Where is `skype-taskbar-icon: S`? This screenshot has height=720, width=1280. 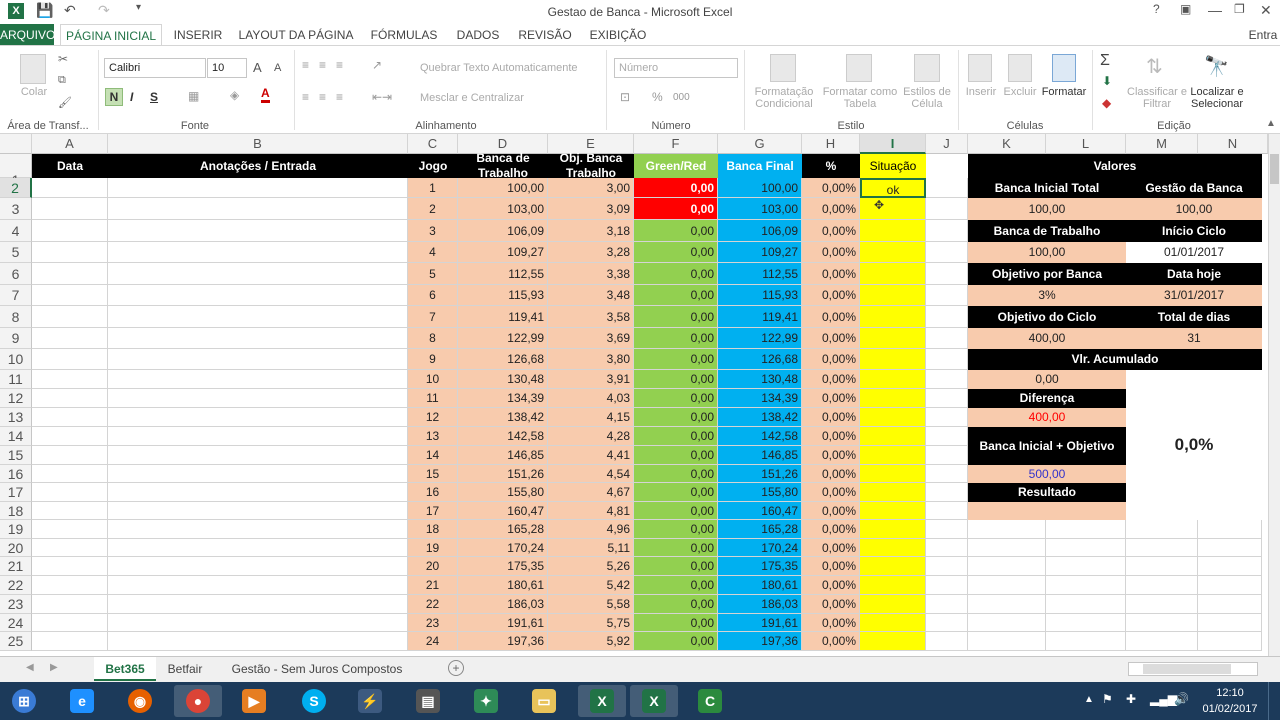 skype-taskbar-icon: S is located at coordinates (314, 701).